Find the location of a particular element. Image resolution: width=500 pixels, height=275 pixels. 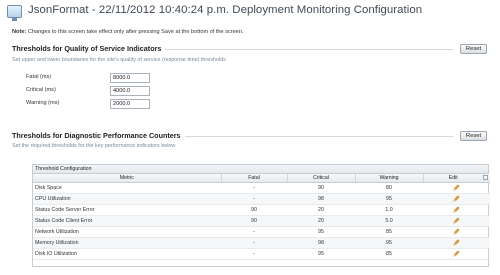

table-row: Disk Space - 90 80 is located at coordinates (261, 188).